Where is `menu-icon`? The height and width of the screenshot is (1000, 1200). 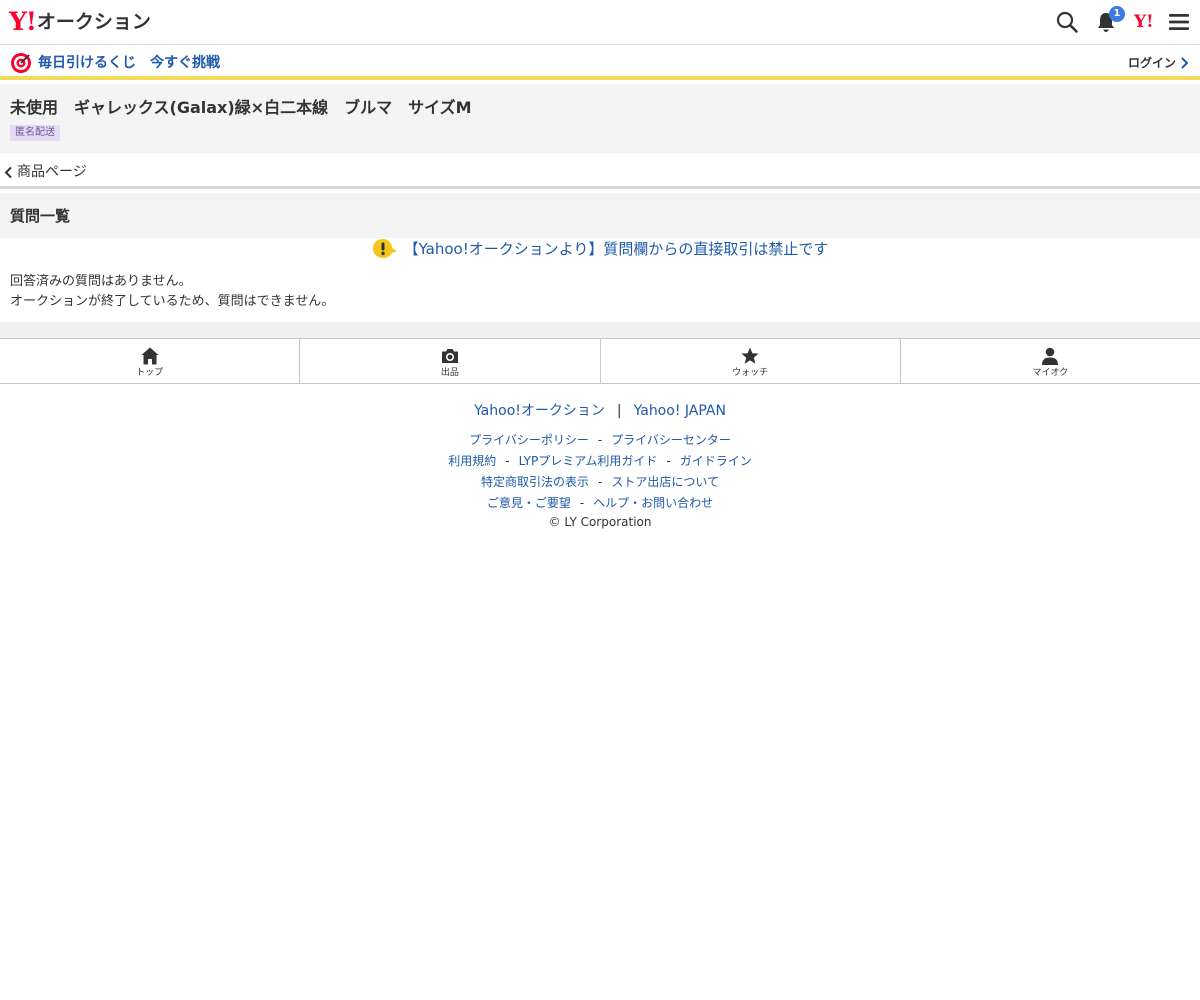 menu-icon is located at coordinates (1179, 22).